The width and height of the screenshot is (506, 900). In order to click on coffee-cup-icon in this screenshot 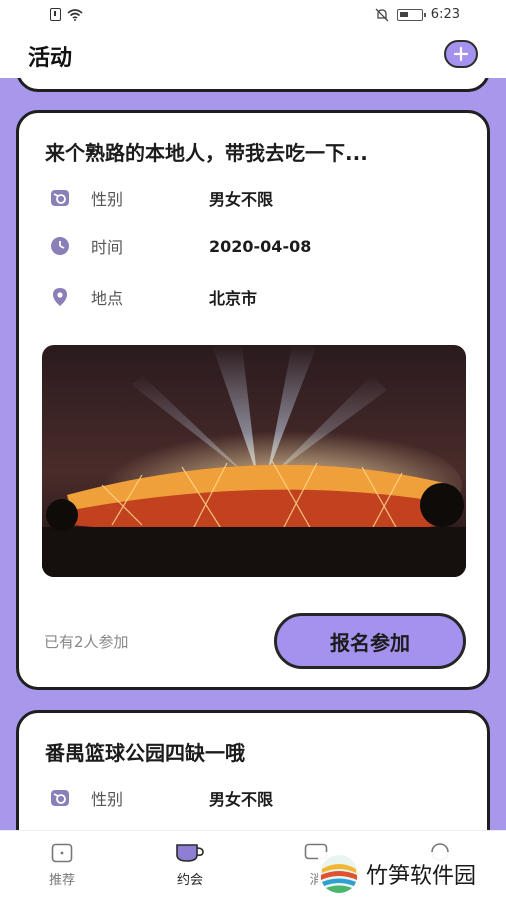, I will do `click(190, 853)`.